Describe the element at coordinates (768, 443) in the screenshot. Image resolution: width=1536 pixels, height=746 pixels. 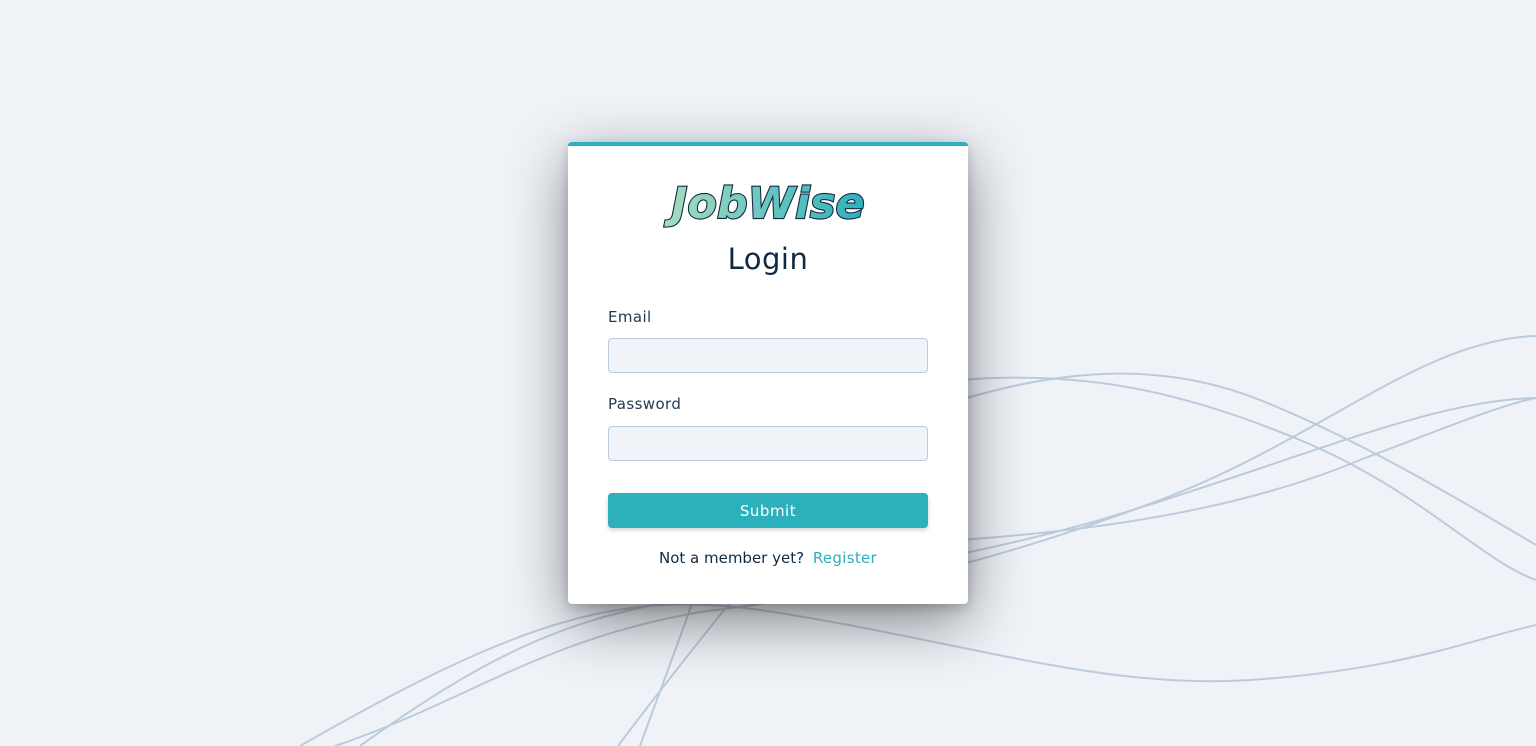
I see `password-field` at that location.